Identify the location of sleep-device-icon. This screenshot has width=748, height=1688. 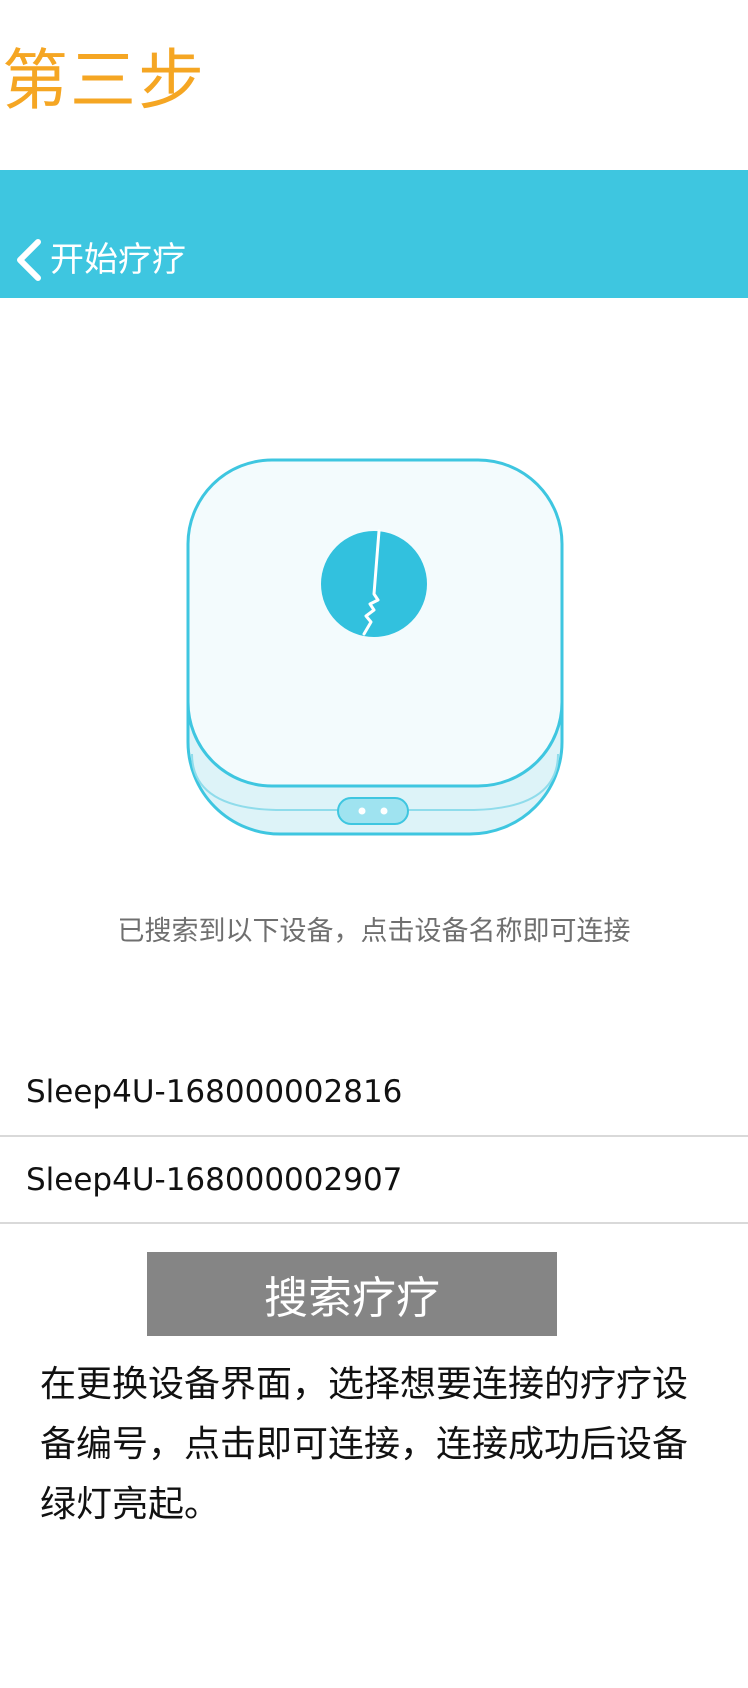
(375, 647).